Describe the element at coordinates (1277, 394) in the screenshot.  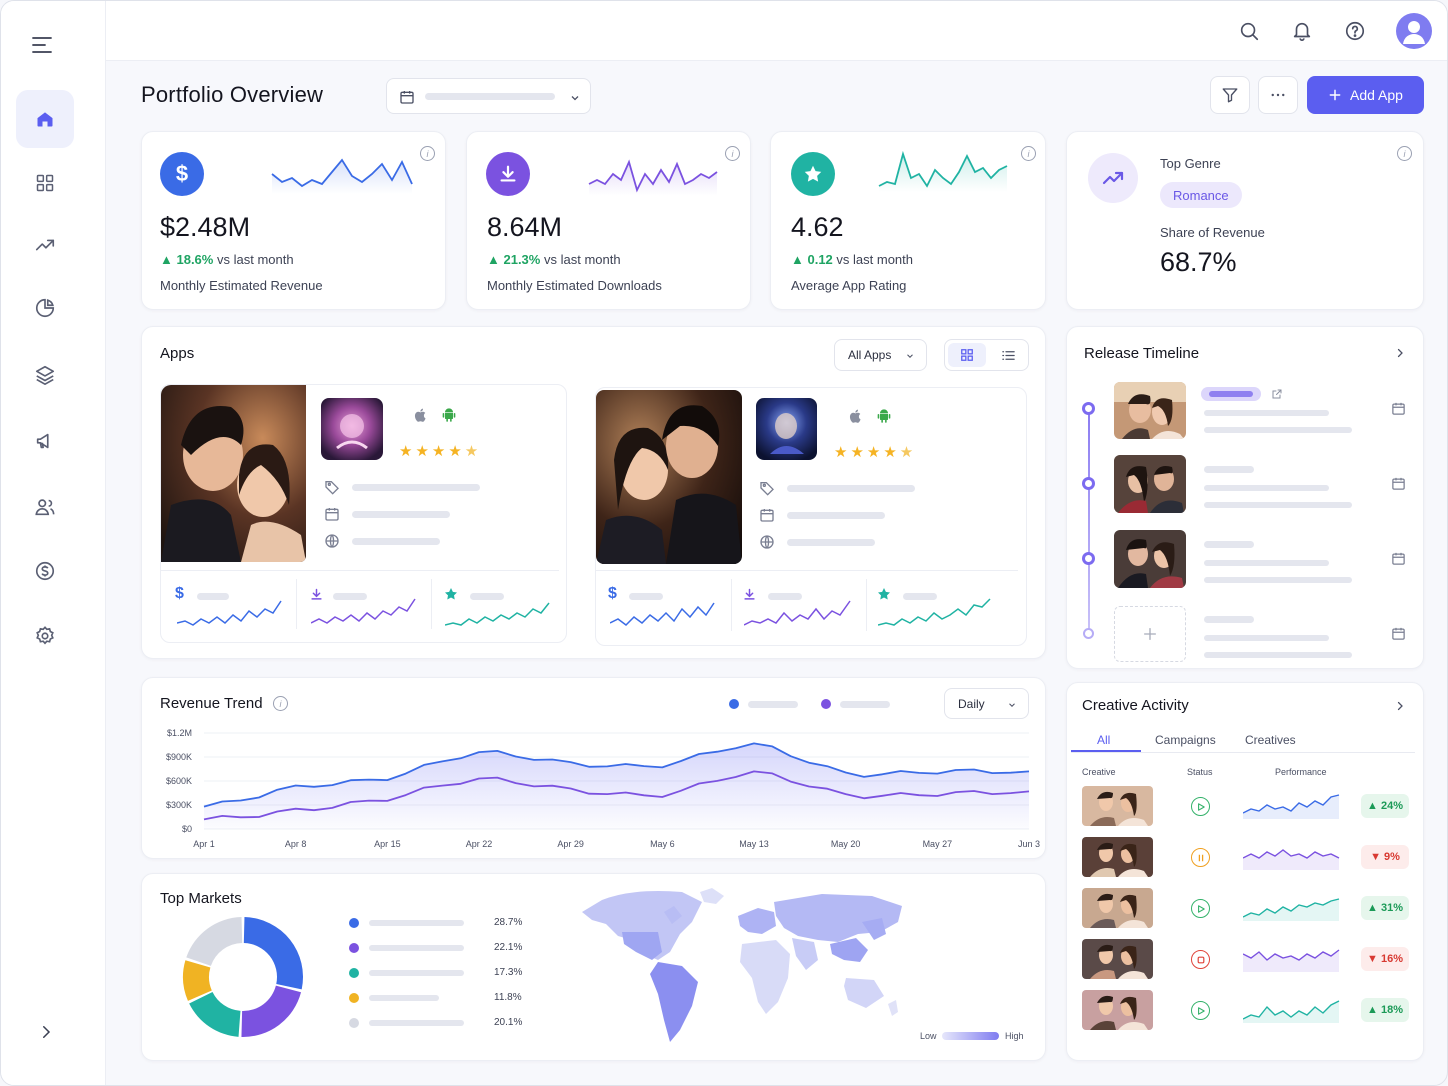
I see `external-link-icon` at that location.